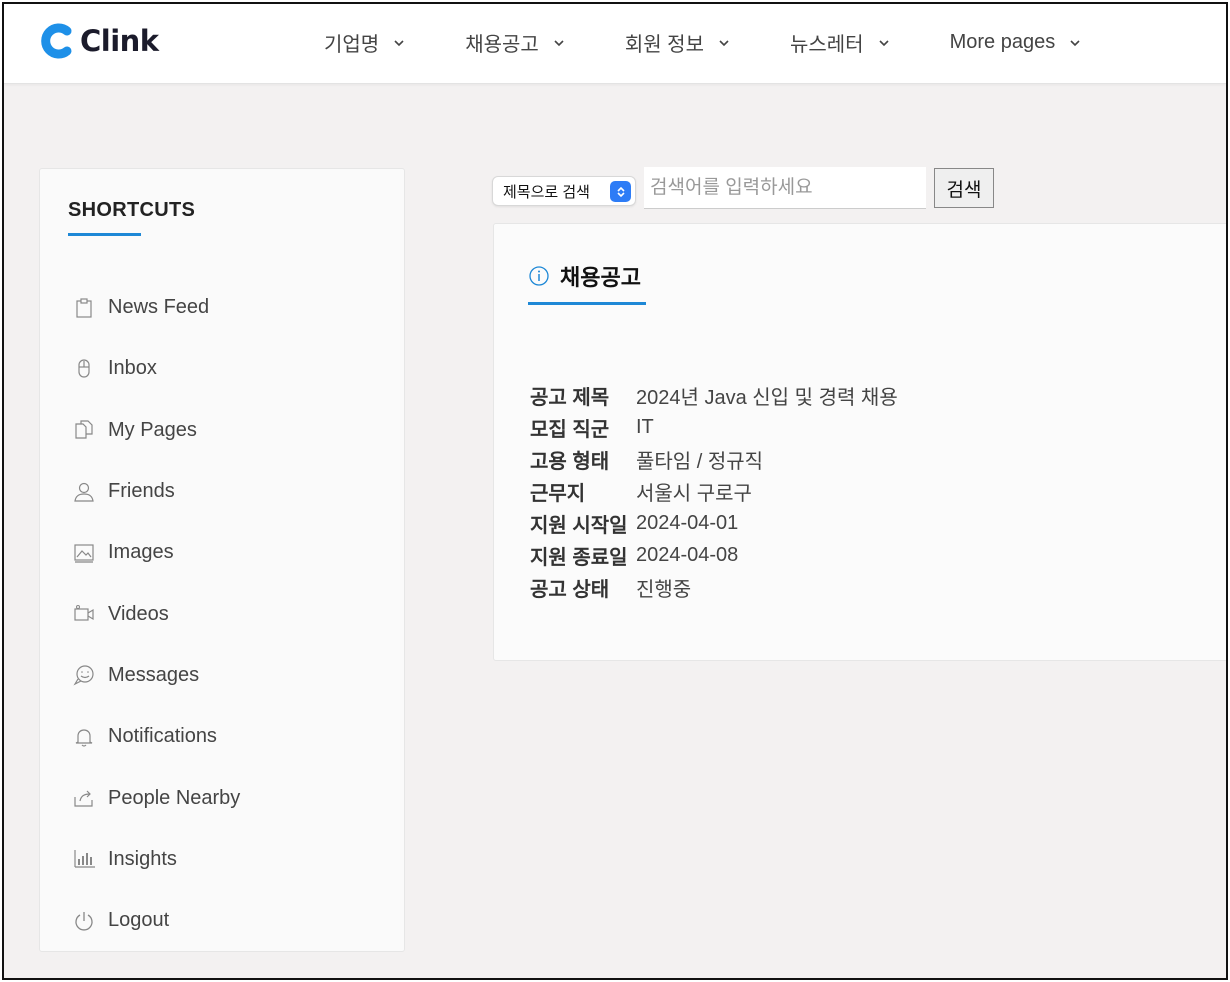  I want to click on info-row: 지원 시작일 2024-04-01, so click(714, 523).